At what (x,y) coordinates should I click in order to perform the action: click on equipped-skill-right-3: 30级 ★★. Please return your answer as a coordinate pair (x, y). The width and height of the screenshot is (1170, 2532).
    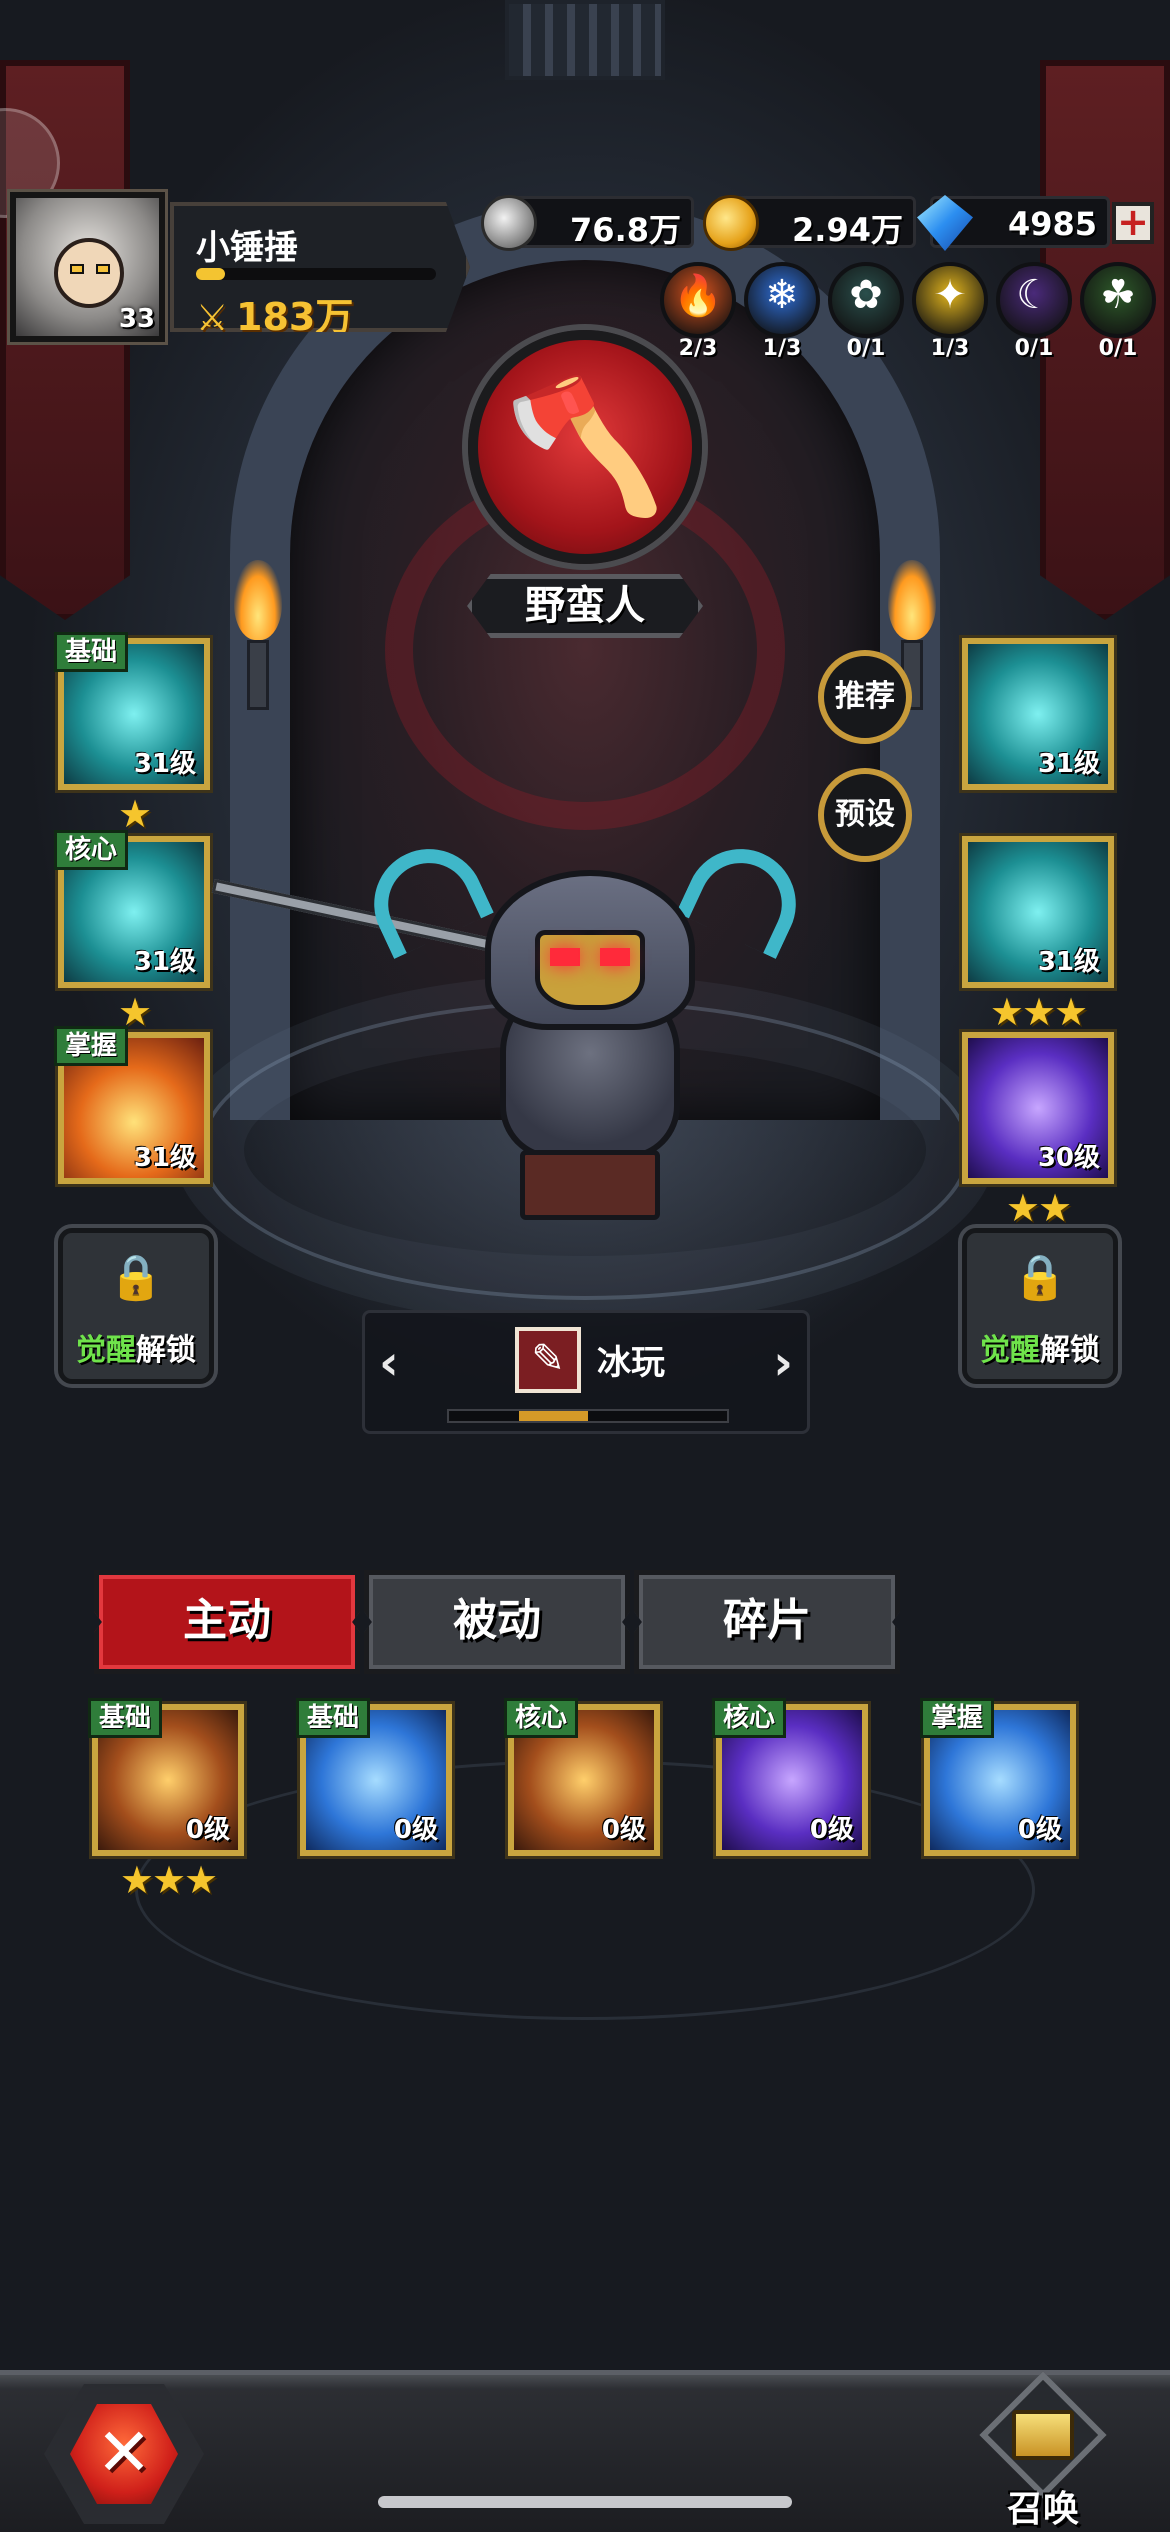
    Looking at the image, I should click on (1038, 1131).